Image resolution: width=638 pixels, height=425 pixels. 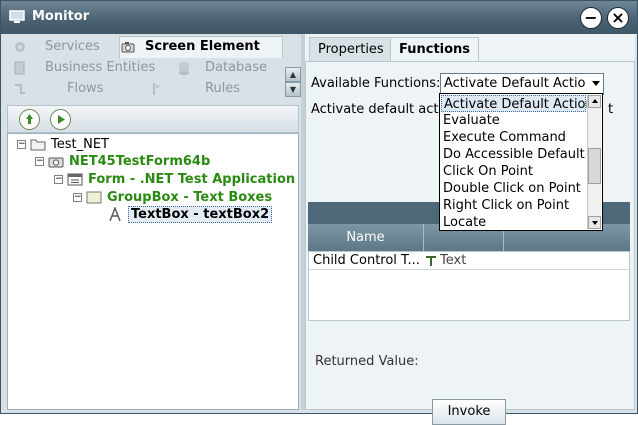 What do you see at coordinates (85, 88) in the screenshot?
I see `nav-label: Flows` at bounding box center [85, 88].